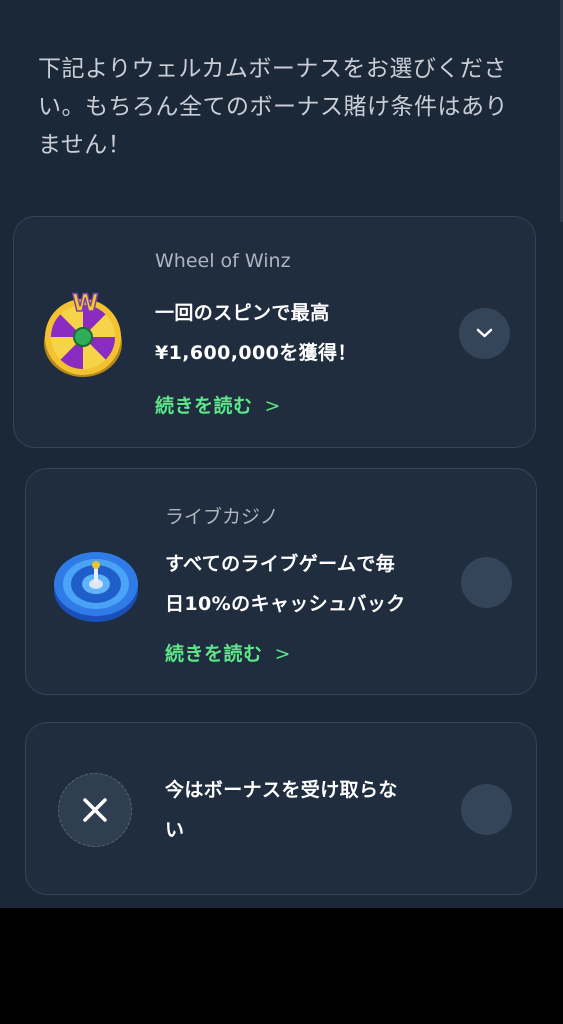  What do you see at coordinates (222, 517) in the screenshot?
I see `bonus-category: ライブカジノ` at bounding box center [222, 517].